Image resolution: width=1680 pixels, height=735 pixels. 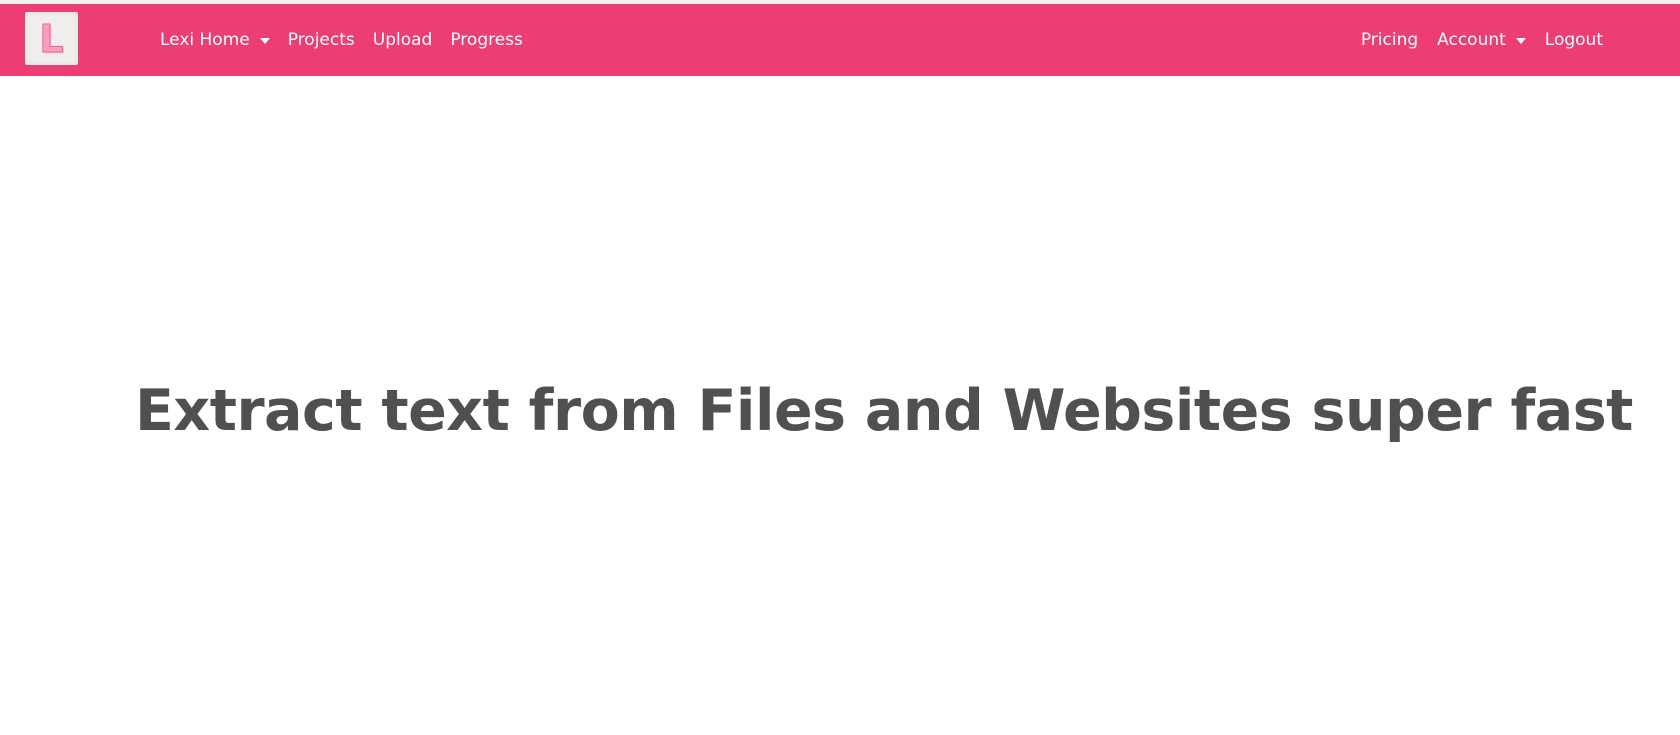 I want to click on nav-item-label: Account, so click(x=1471, y=40).